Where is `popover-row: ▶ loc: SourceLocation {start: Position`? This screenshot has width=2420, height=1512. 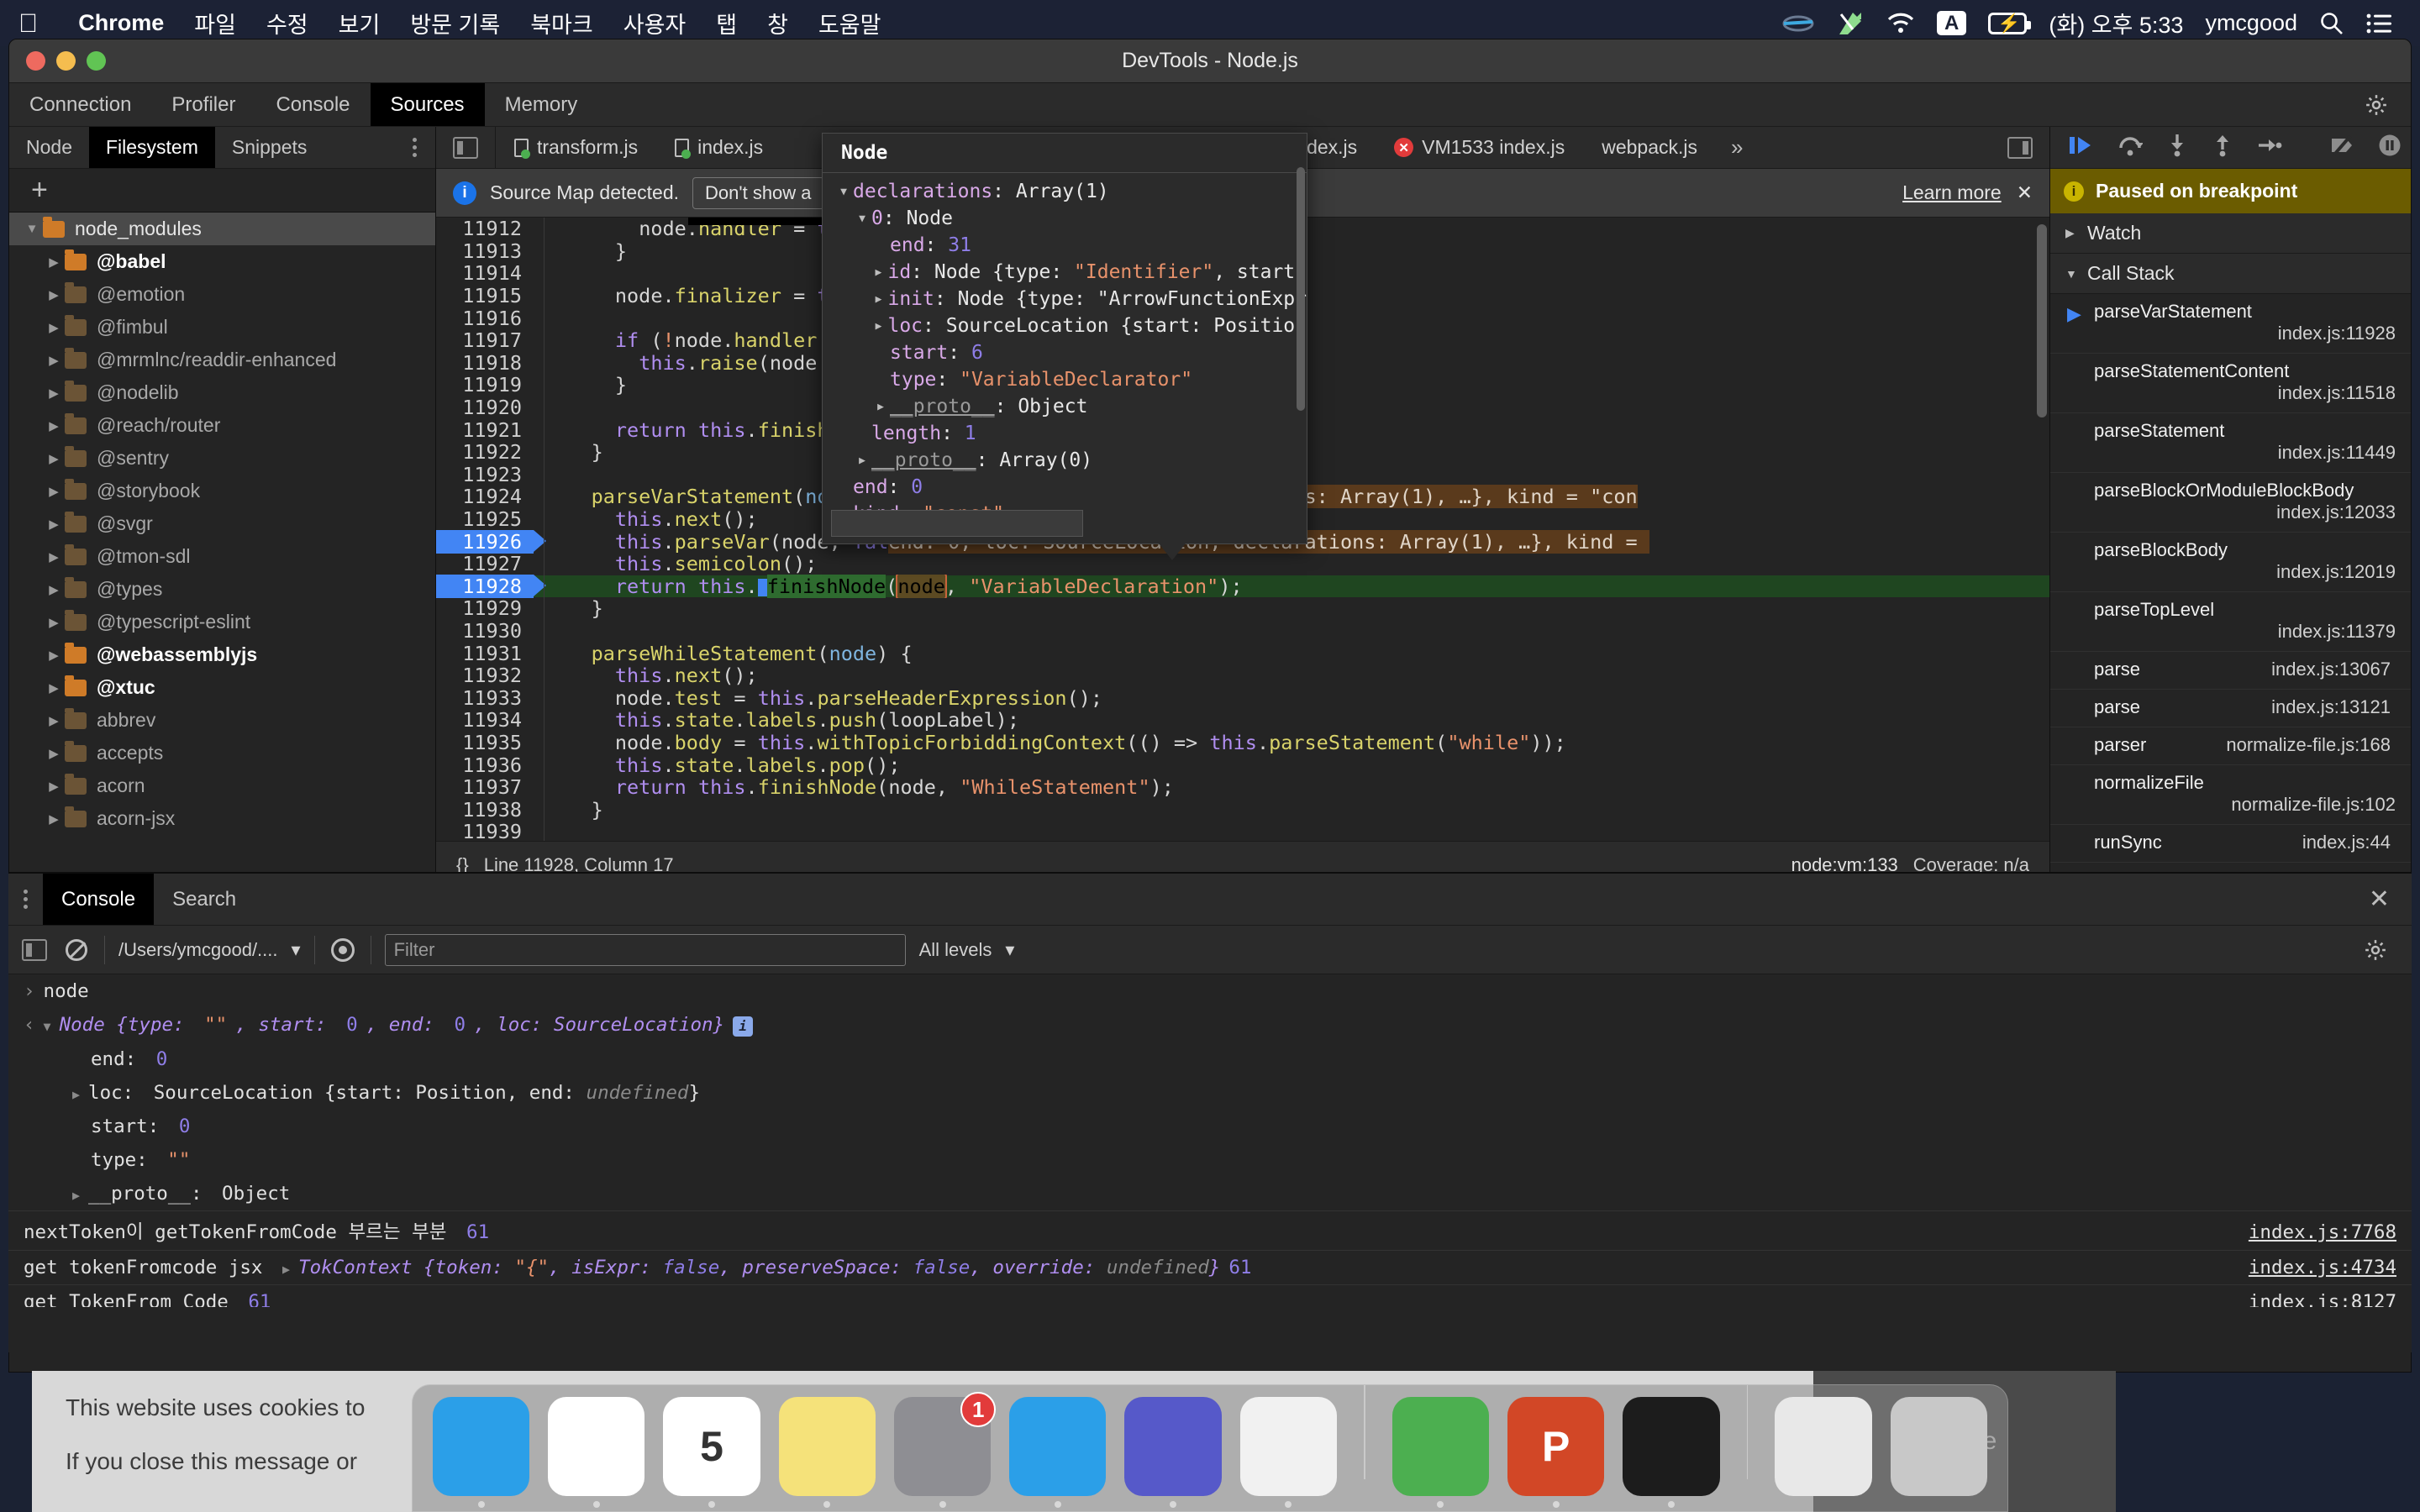 popover-row: ▶ loc: SourceLocation {start: Position is located at coordinates (1065, 325).